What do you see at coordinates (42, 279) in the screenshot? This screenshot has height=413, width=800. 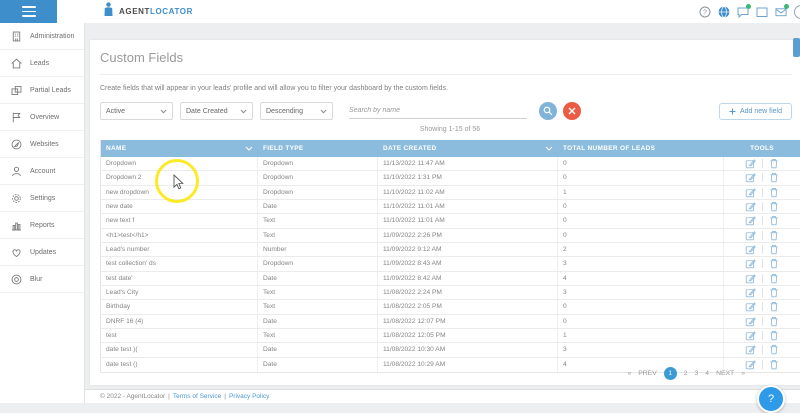 I see `sidebar-item-blur: Blur` at bounding box center [42, 279].